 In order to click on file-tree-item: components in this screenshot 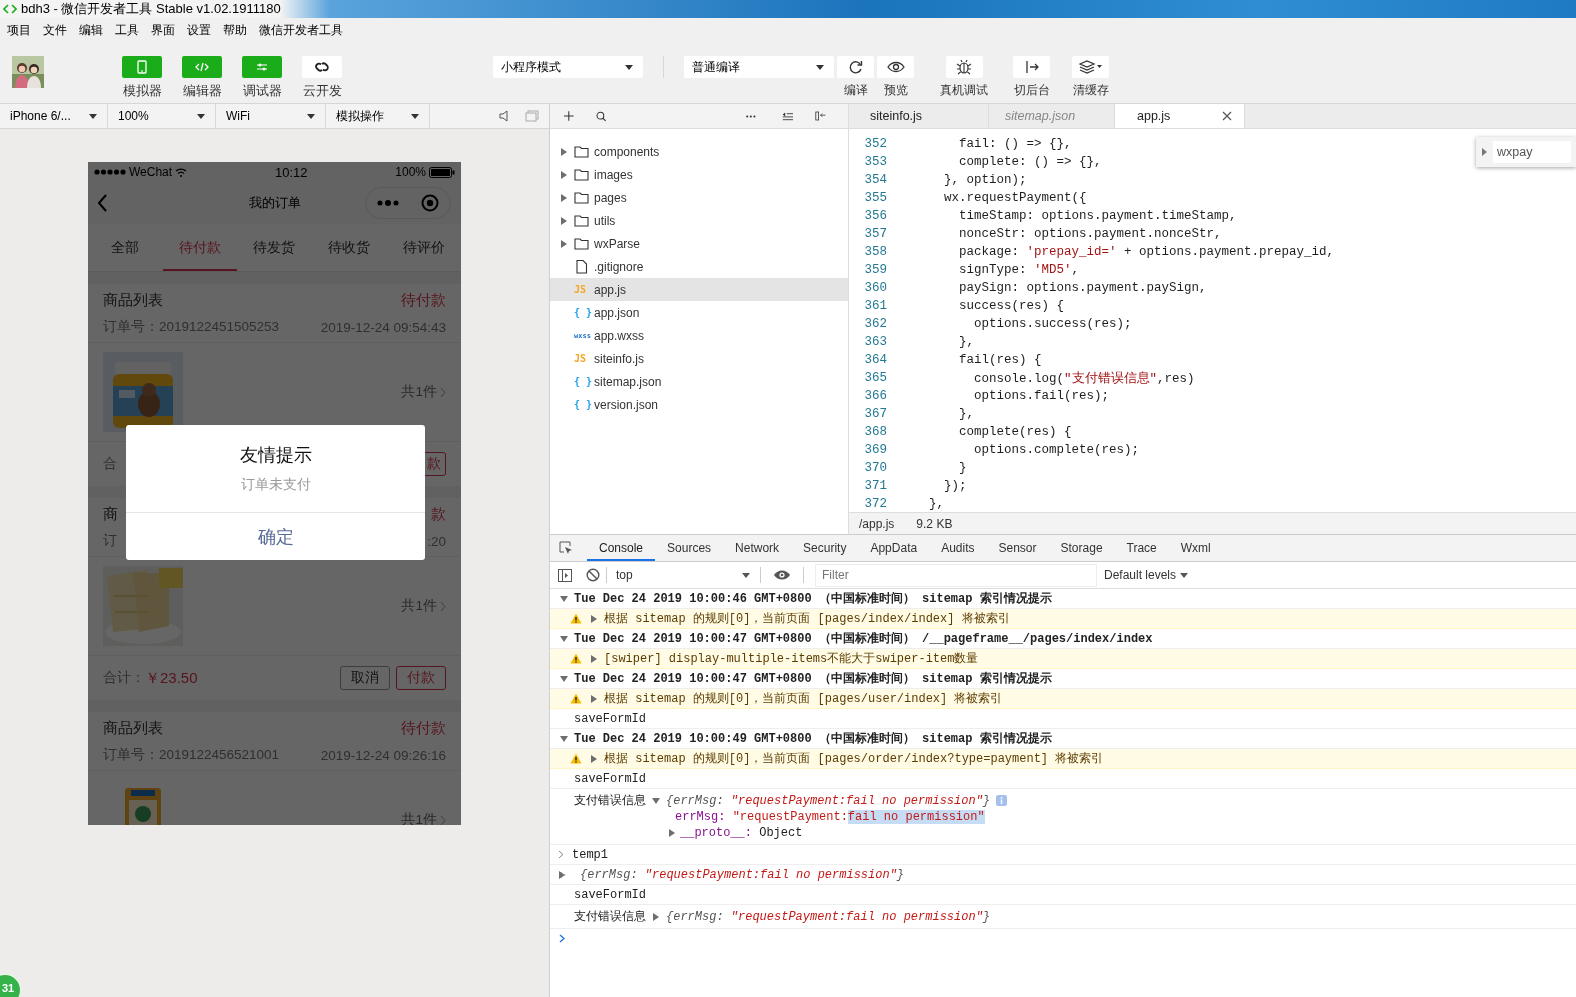, I will do `click(699, 151)`.